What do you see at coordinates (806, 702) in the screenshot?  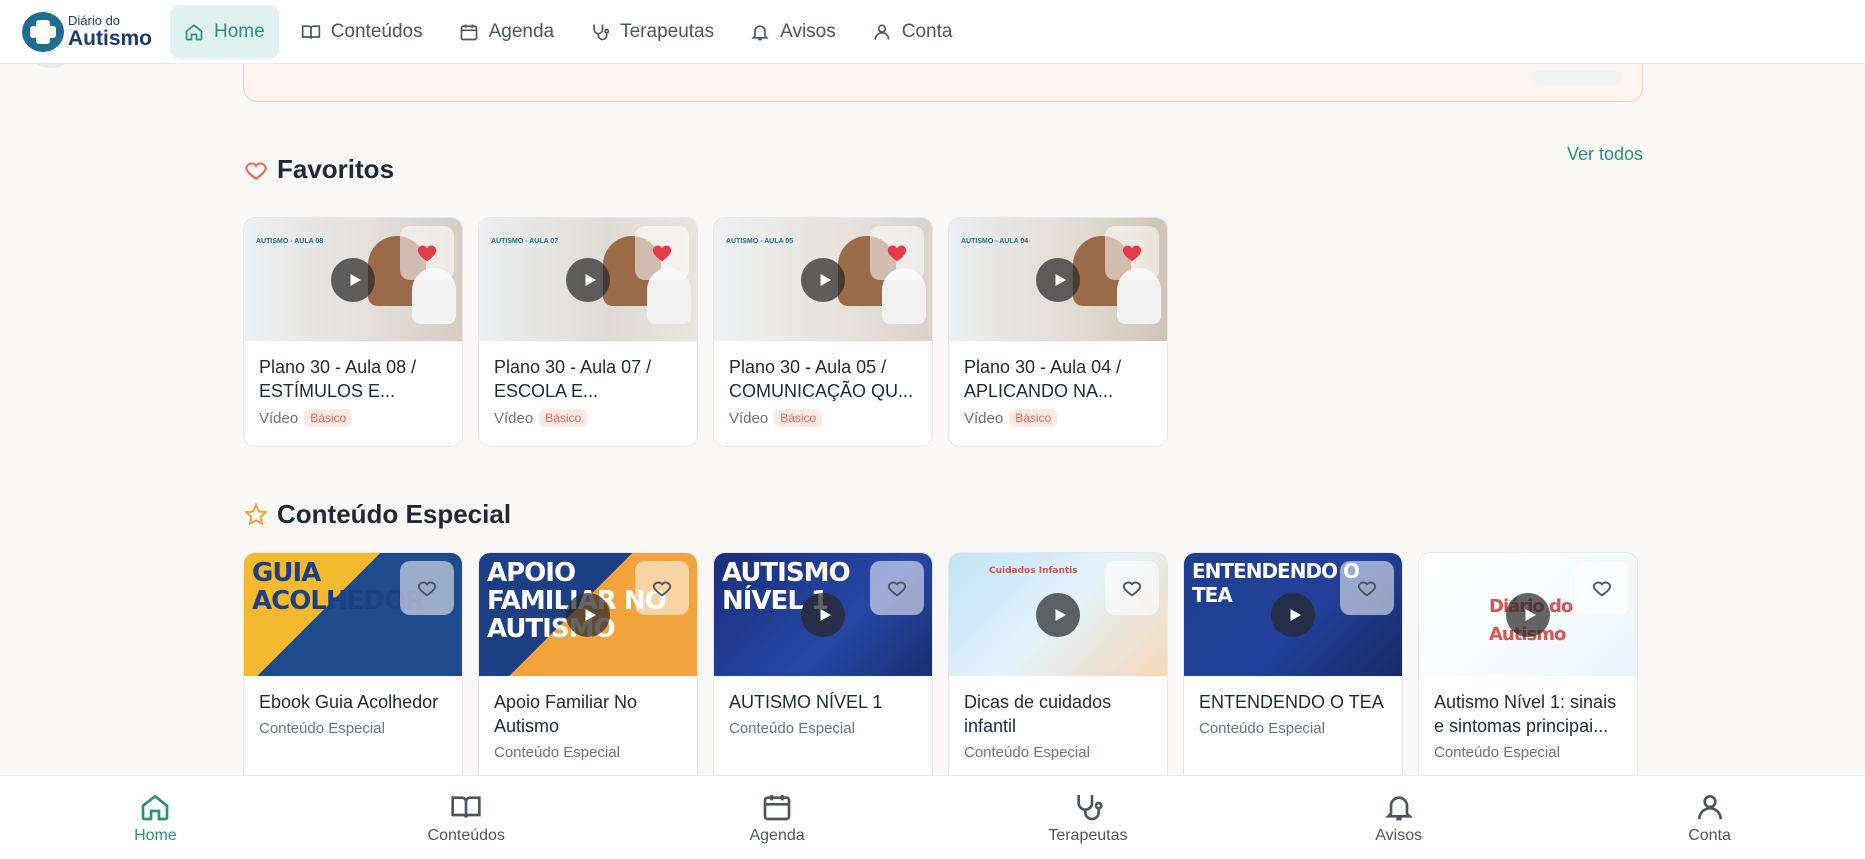 I see `card-title: AUTISMO NÍVEL 1` at bounding box center [806, 702].